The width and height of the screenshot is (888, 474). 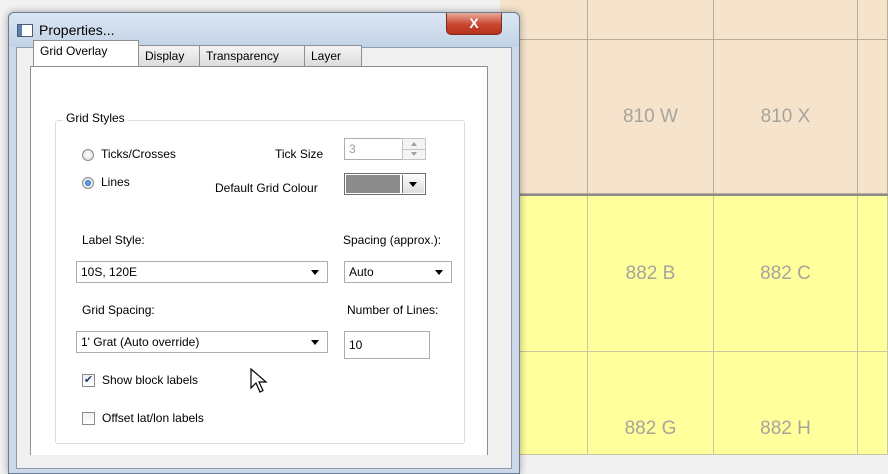 I want to click on radio-ticks-crosses, so click(x=88, y=155).